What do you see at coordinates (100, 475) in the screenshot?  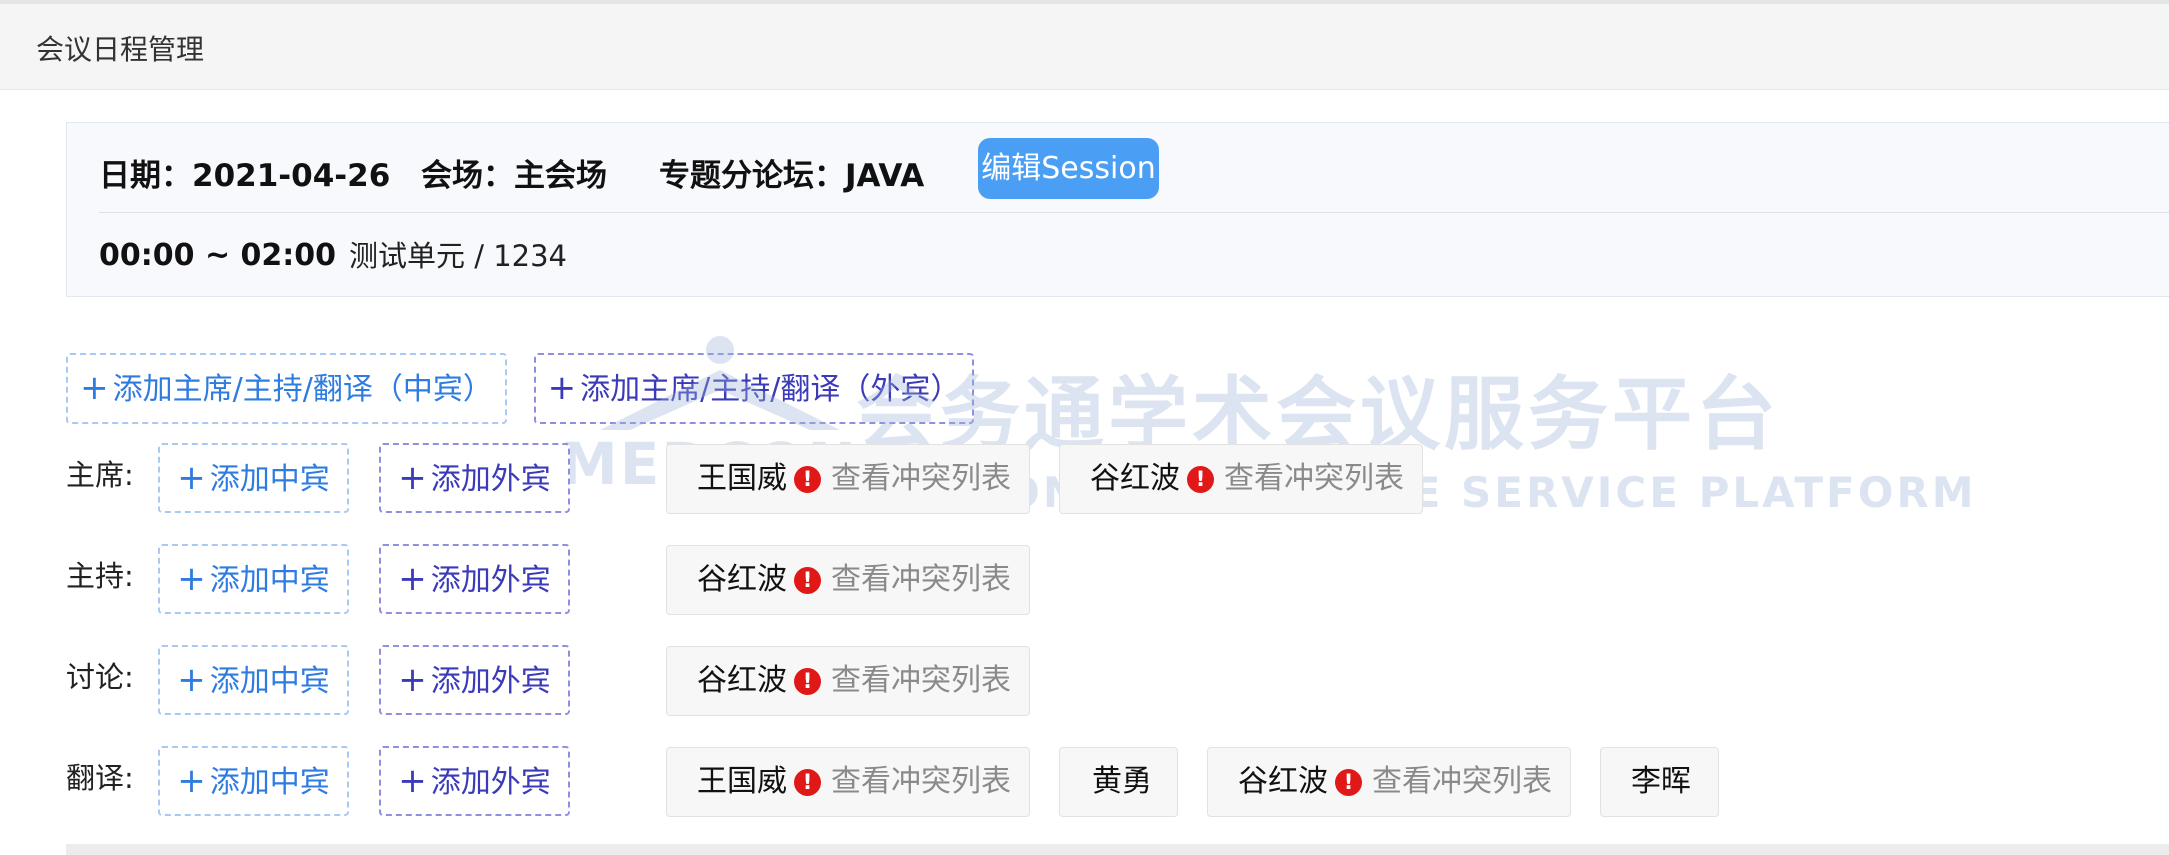 I see `role-label-chair: 主席:` at bounding box center [100, 475].